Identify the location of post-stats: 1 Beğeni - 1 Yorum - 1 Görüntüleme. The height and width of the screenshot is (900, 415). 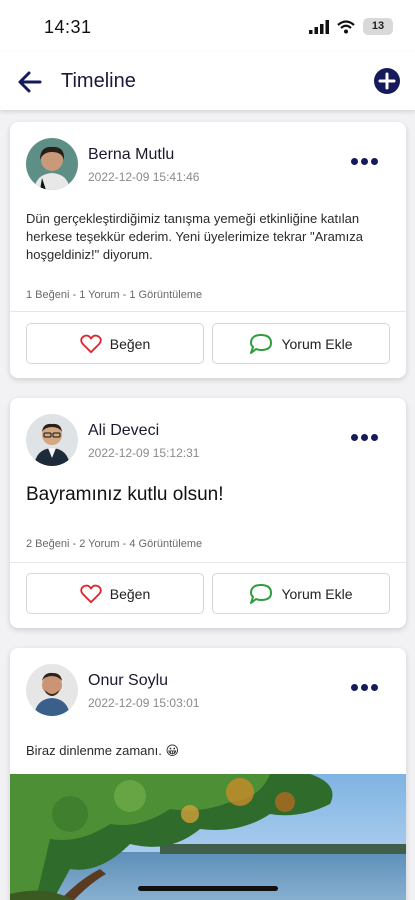
(114, 295).